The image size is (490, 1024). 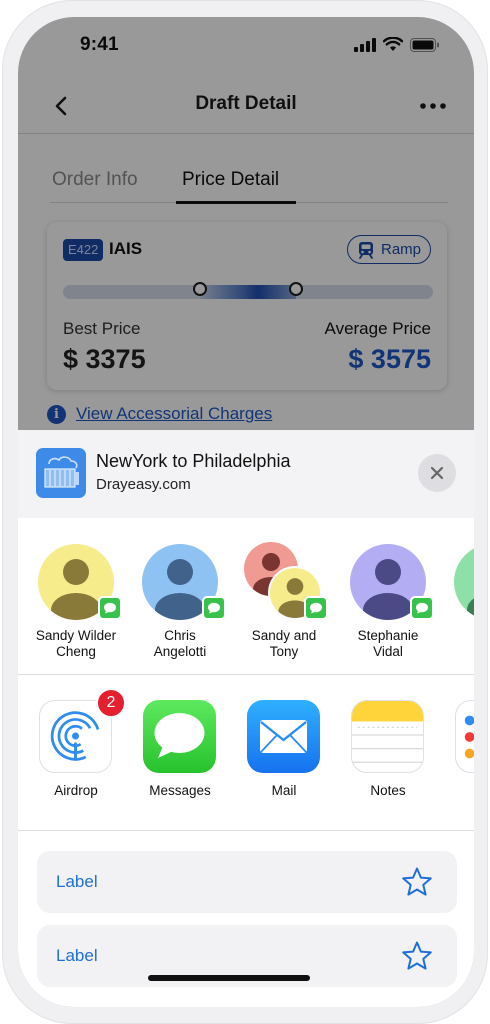 I want to click on app-label: Airdrop, so click(x=76, y=790).